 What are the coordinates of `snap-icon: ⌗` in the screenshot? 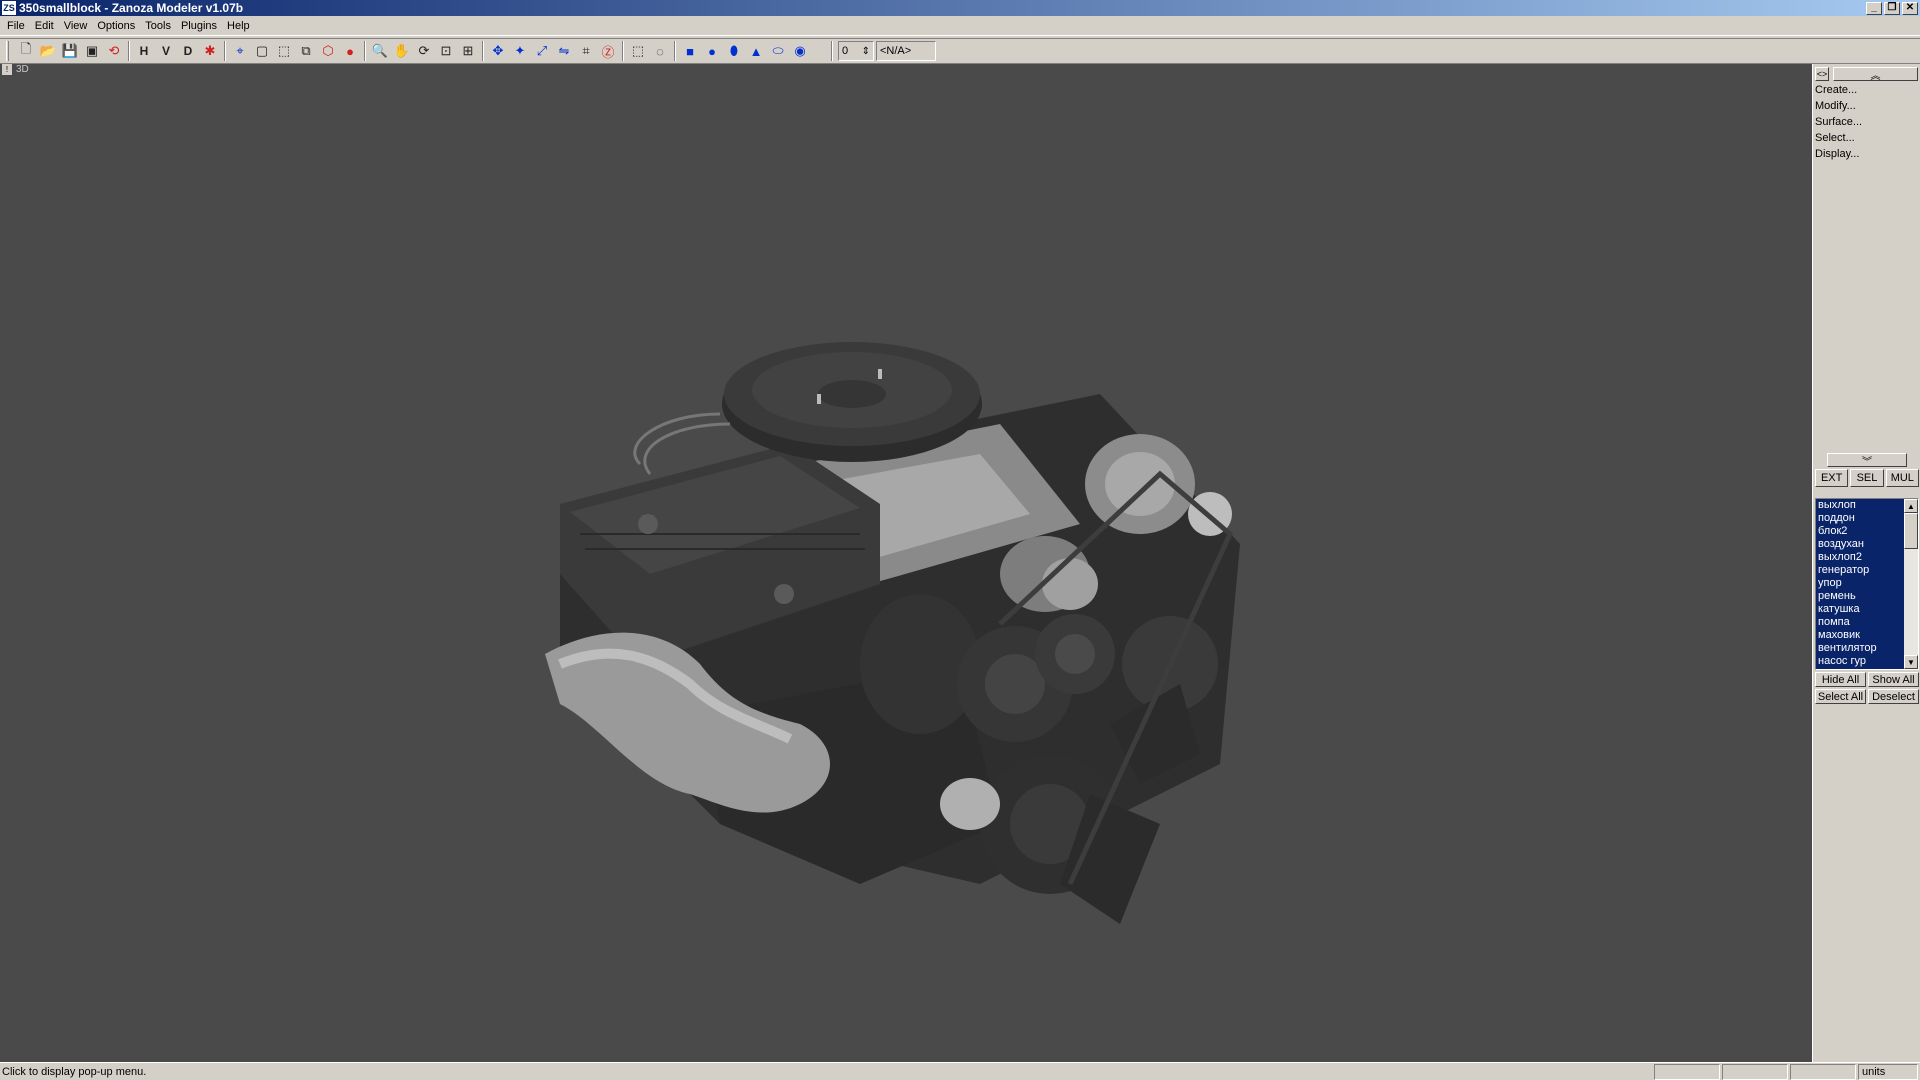 It's located at (586, 51).